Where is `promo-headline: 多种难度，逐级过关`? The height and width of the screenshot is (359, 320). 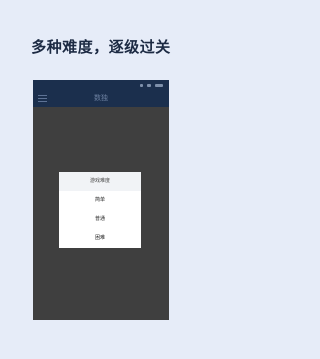 promo-headline: 多种难度，逐级过关 is located at coordinates (101, 47).